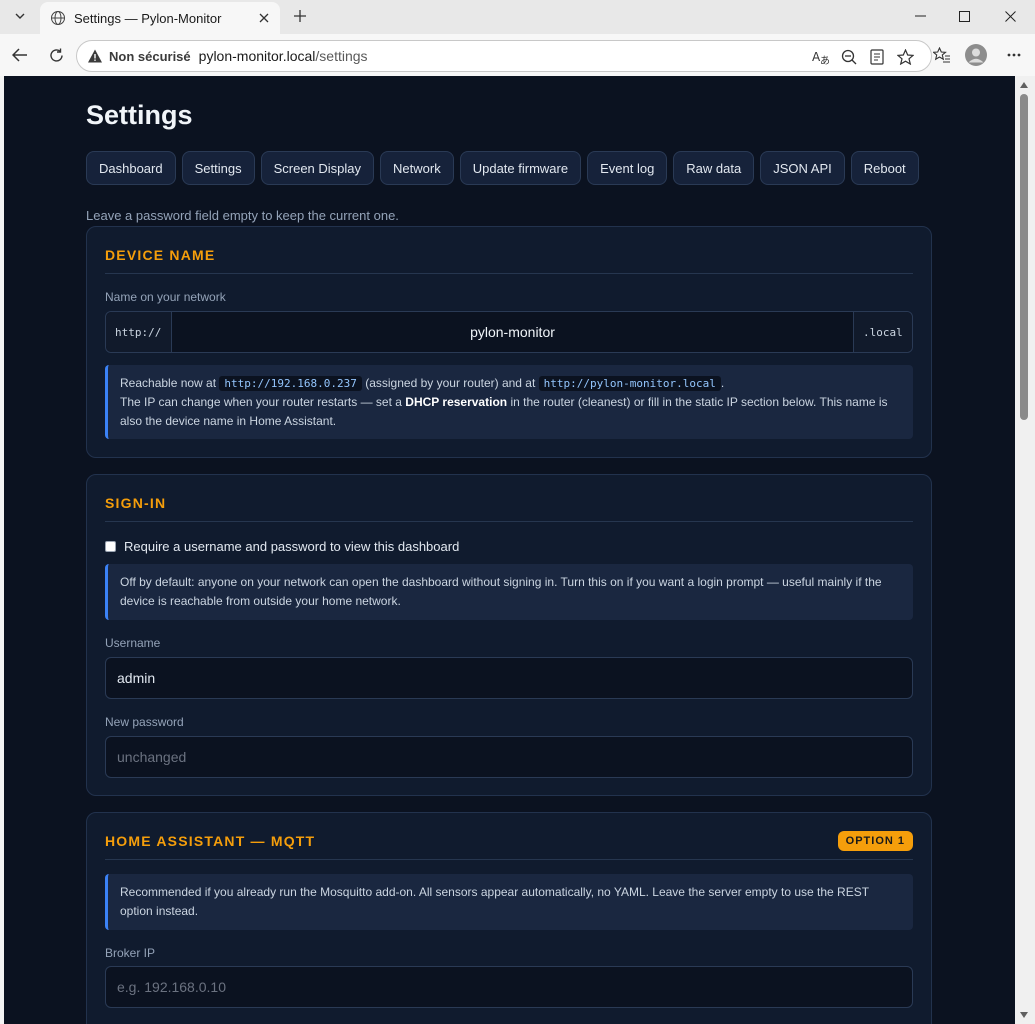 The image size is (1035, 1024). Describe the element at coordinates (509, 757) in the screenshot. I see `new-password-input: unchanged` at that location.